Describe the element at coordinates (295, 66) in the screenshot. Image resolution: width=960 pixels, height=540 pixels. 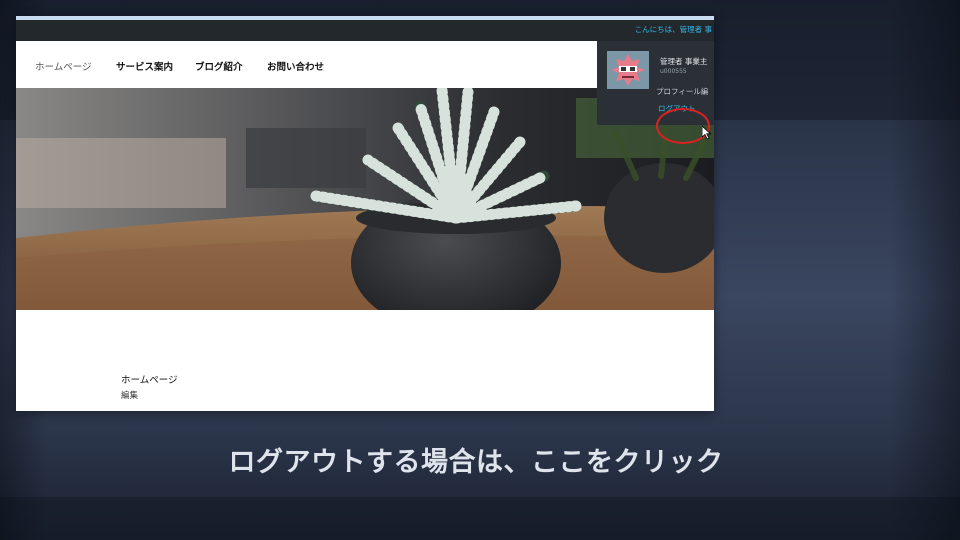
I see `nav-item-contact: お問い合わせ` at that location.